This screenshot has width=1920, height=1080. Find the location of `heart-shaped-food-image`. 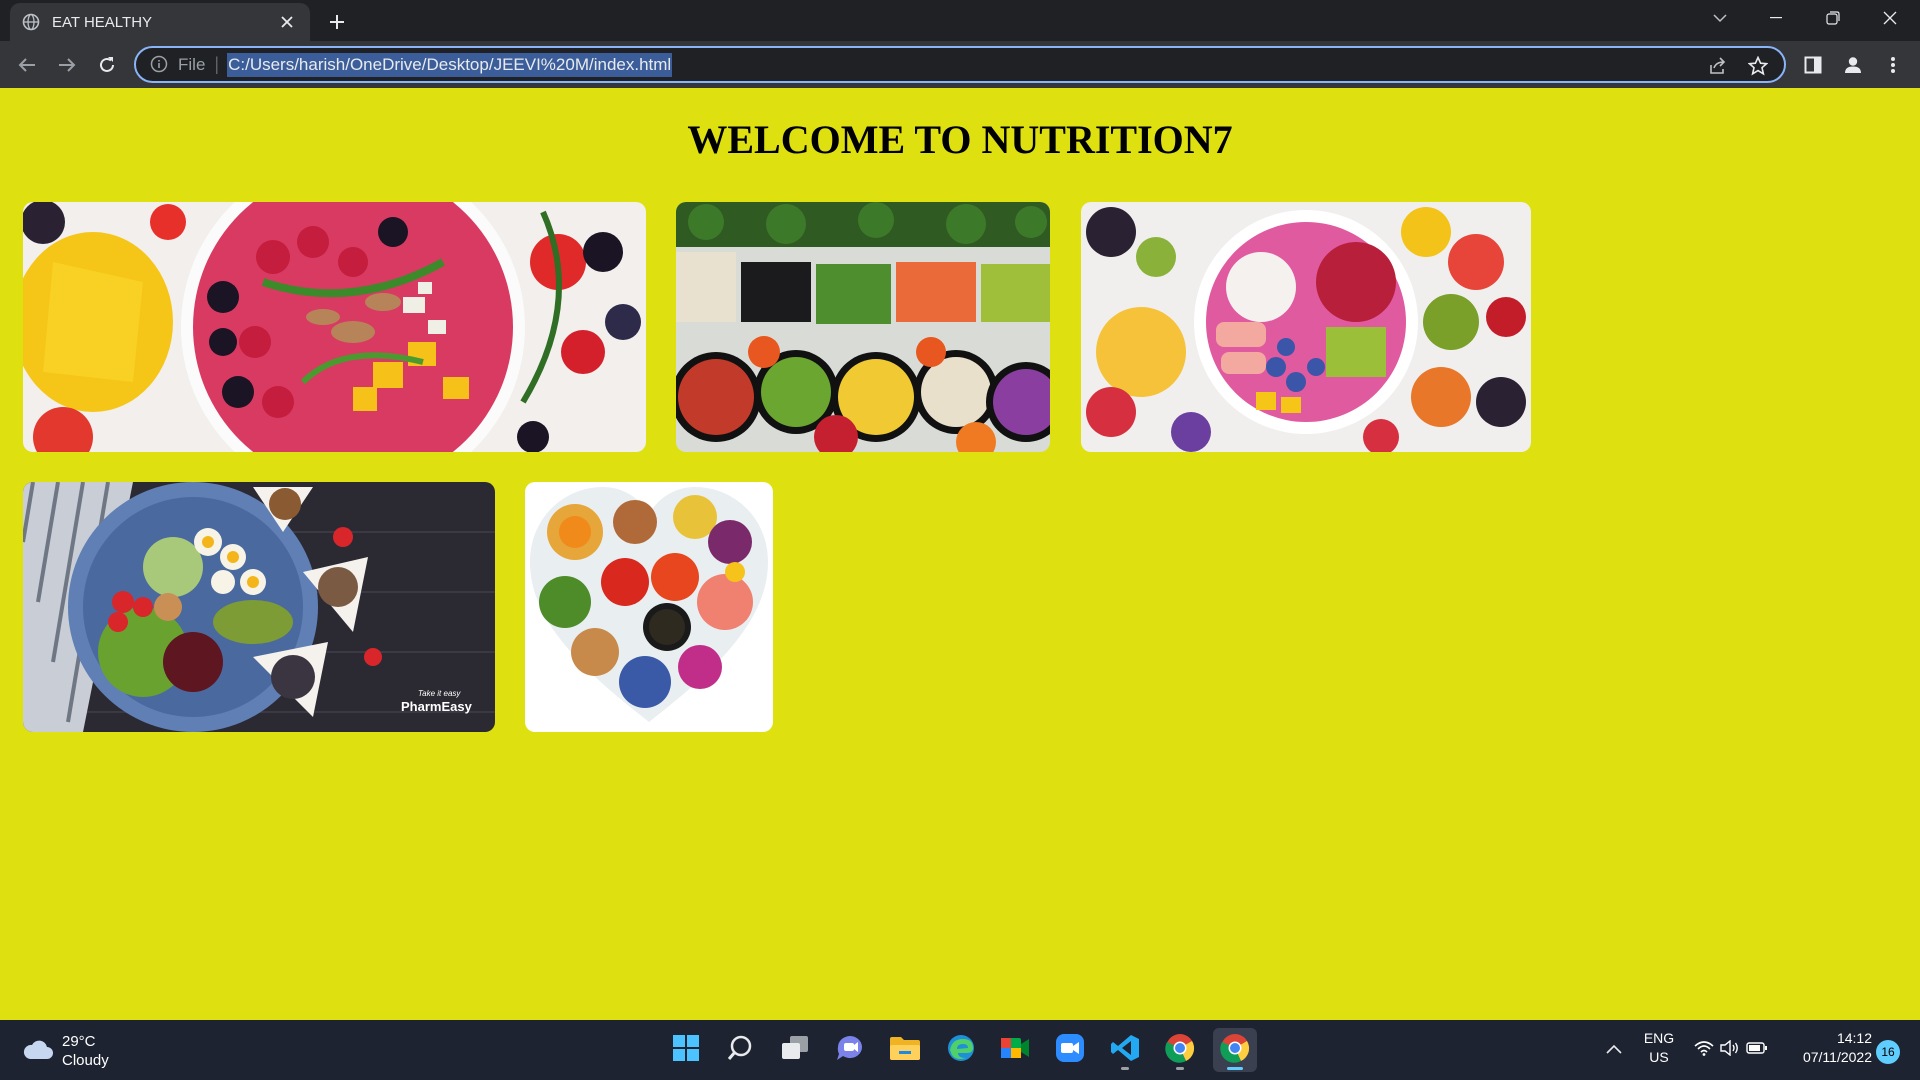

heart-shaped-food-image is located at coordinates (649, 607).